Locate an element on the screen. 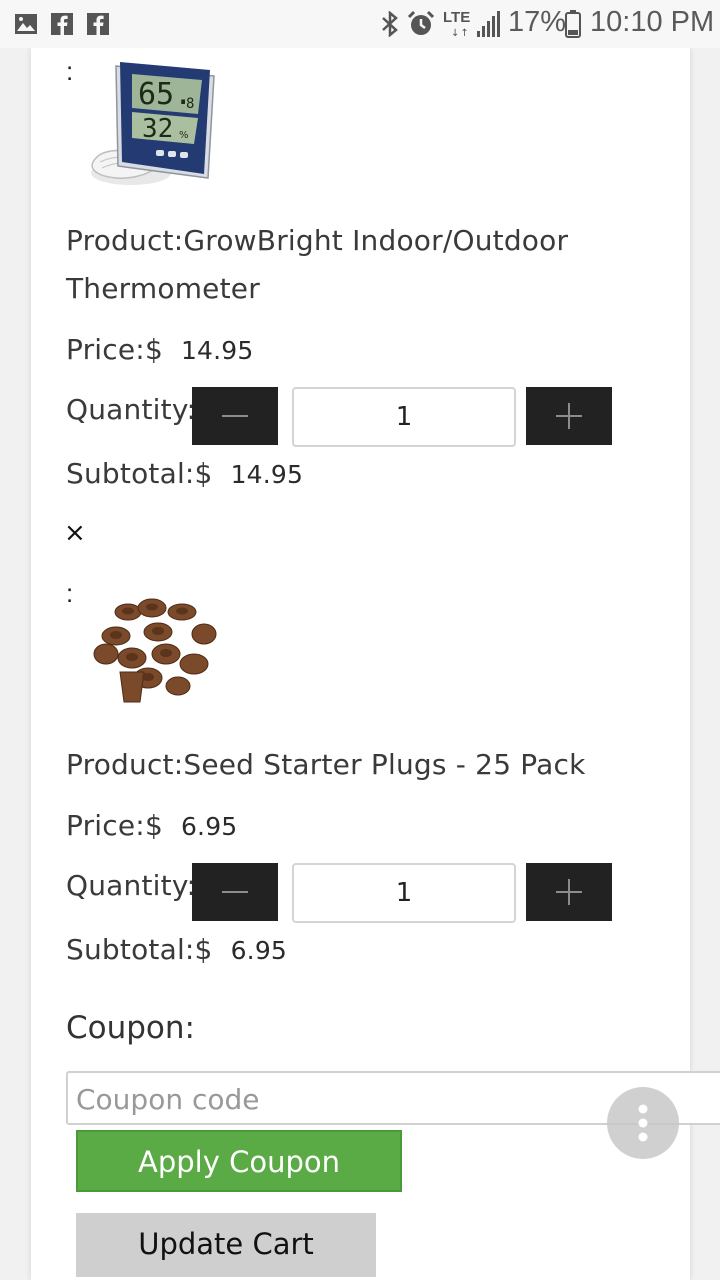  status-bar: LTE ↓↑ 17% 10:10 PM is located at coordinates (360, 24).